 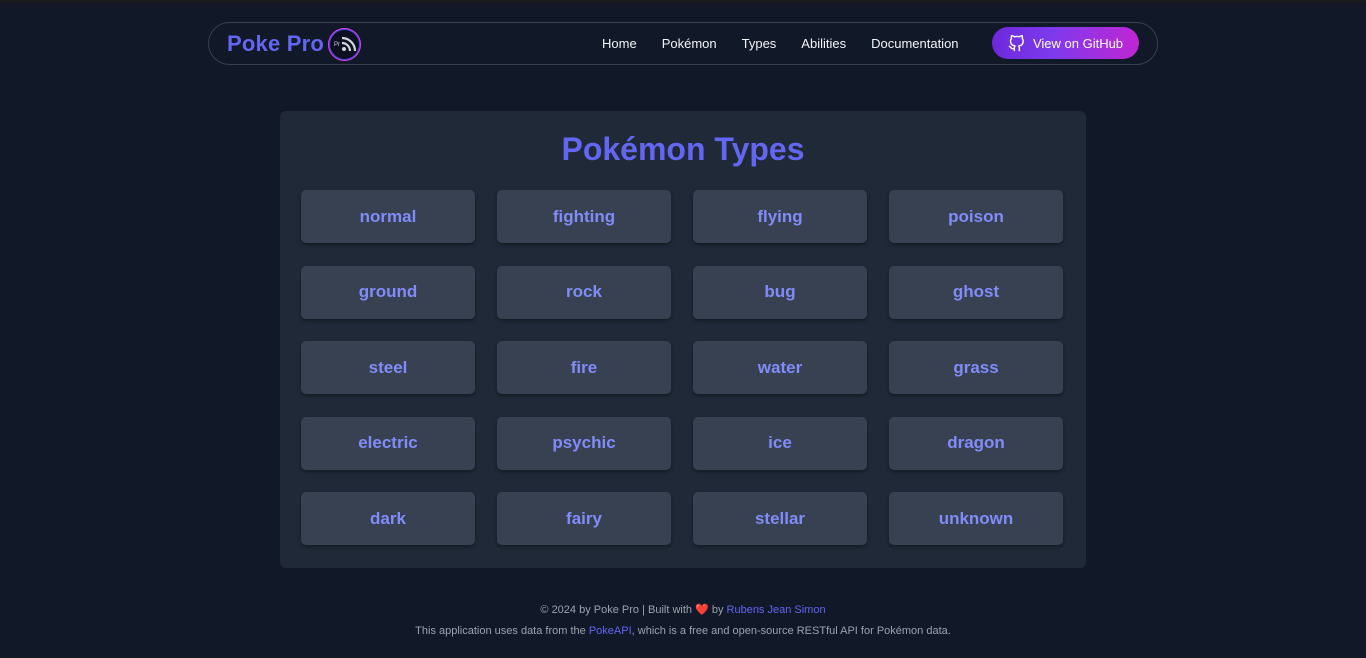 I want to click on github-button-label: View on GitHub, so click(x=1078, y=43).